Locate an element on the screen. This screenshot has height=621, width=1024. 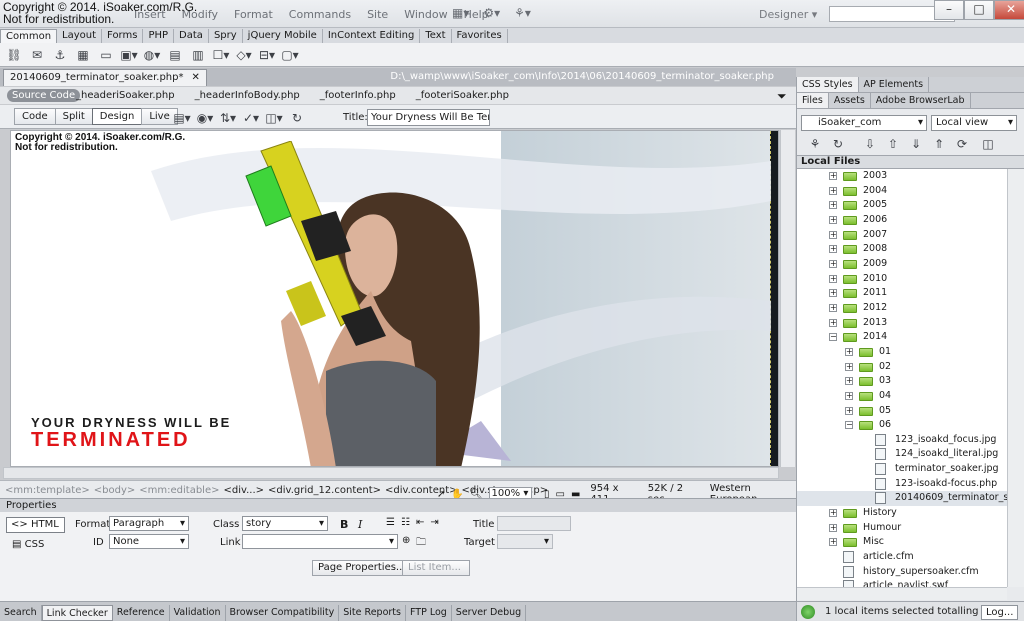
design-vertical-scrollbar is located at coordinates (787, 298).